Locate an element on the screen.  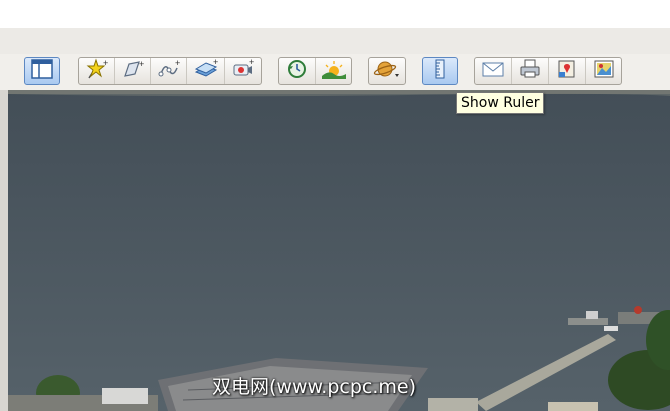
email-button is located at coordinates (493, 71).